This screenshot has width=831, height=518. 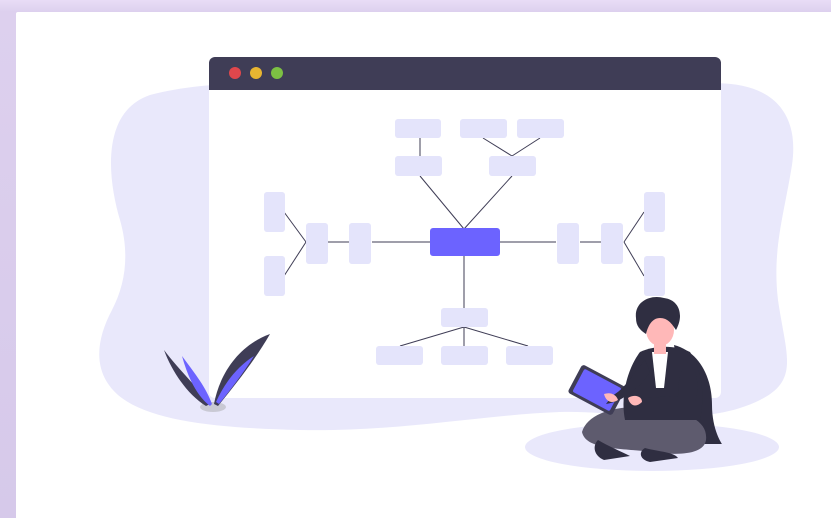 I want to click on node-top-right, so click(x=512, y=166).